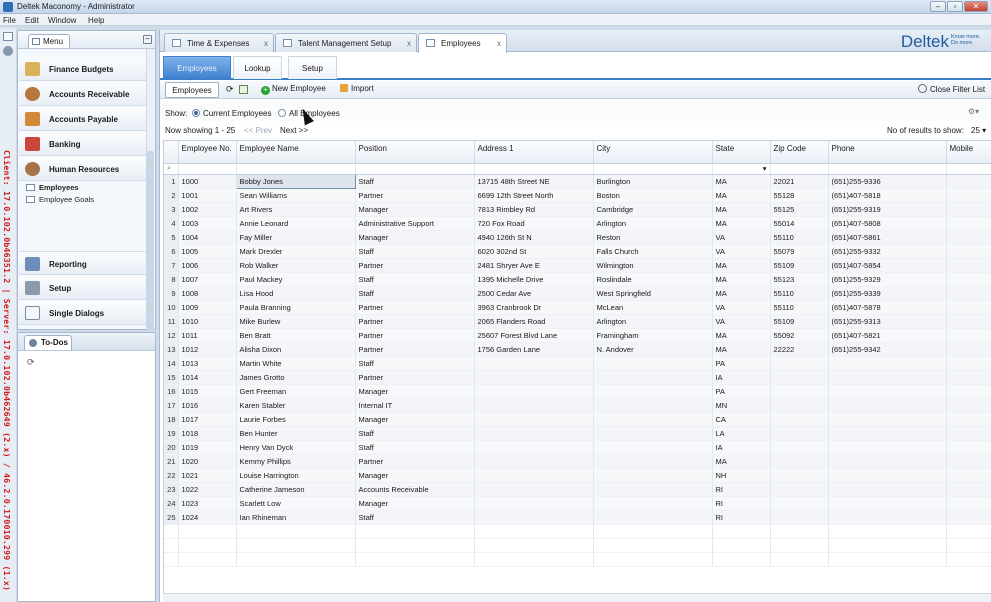  I want to click on table-row: 18 1017 Laurie Forbes Manager CA, so click(577, 419).